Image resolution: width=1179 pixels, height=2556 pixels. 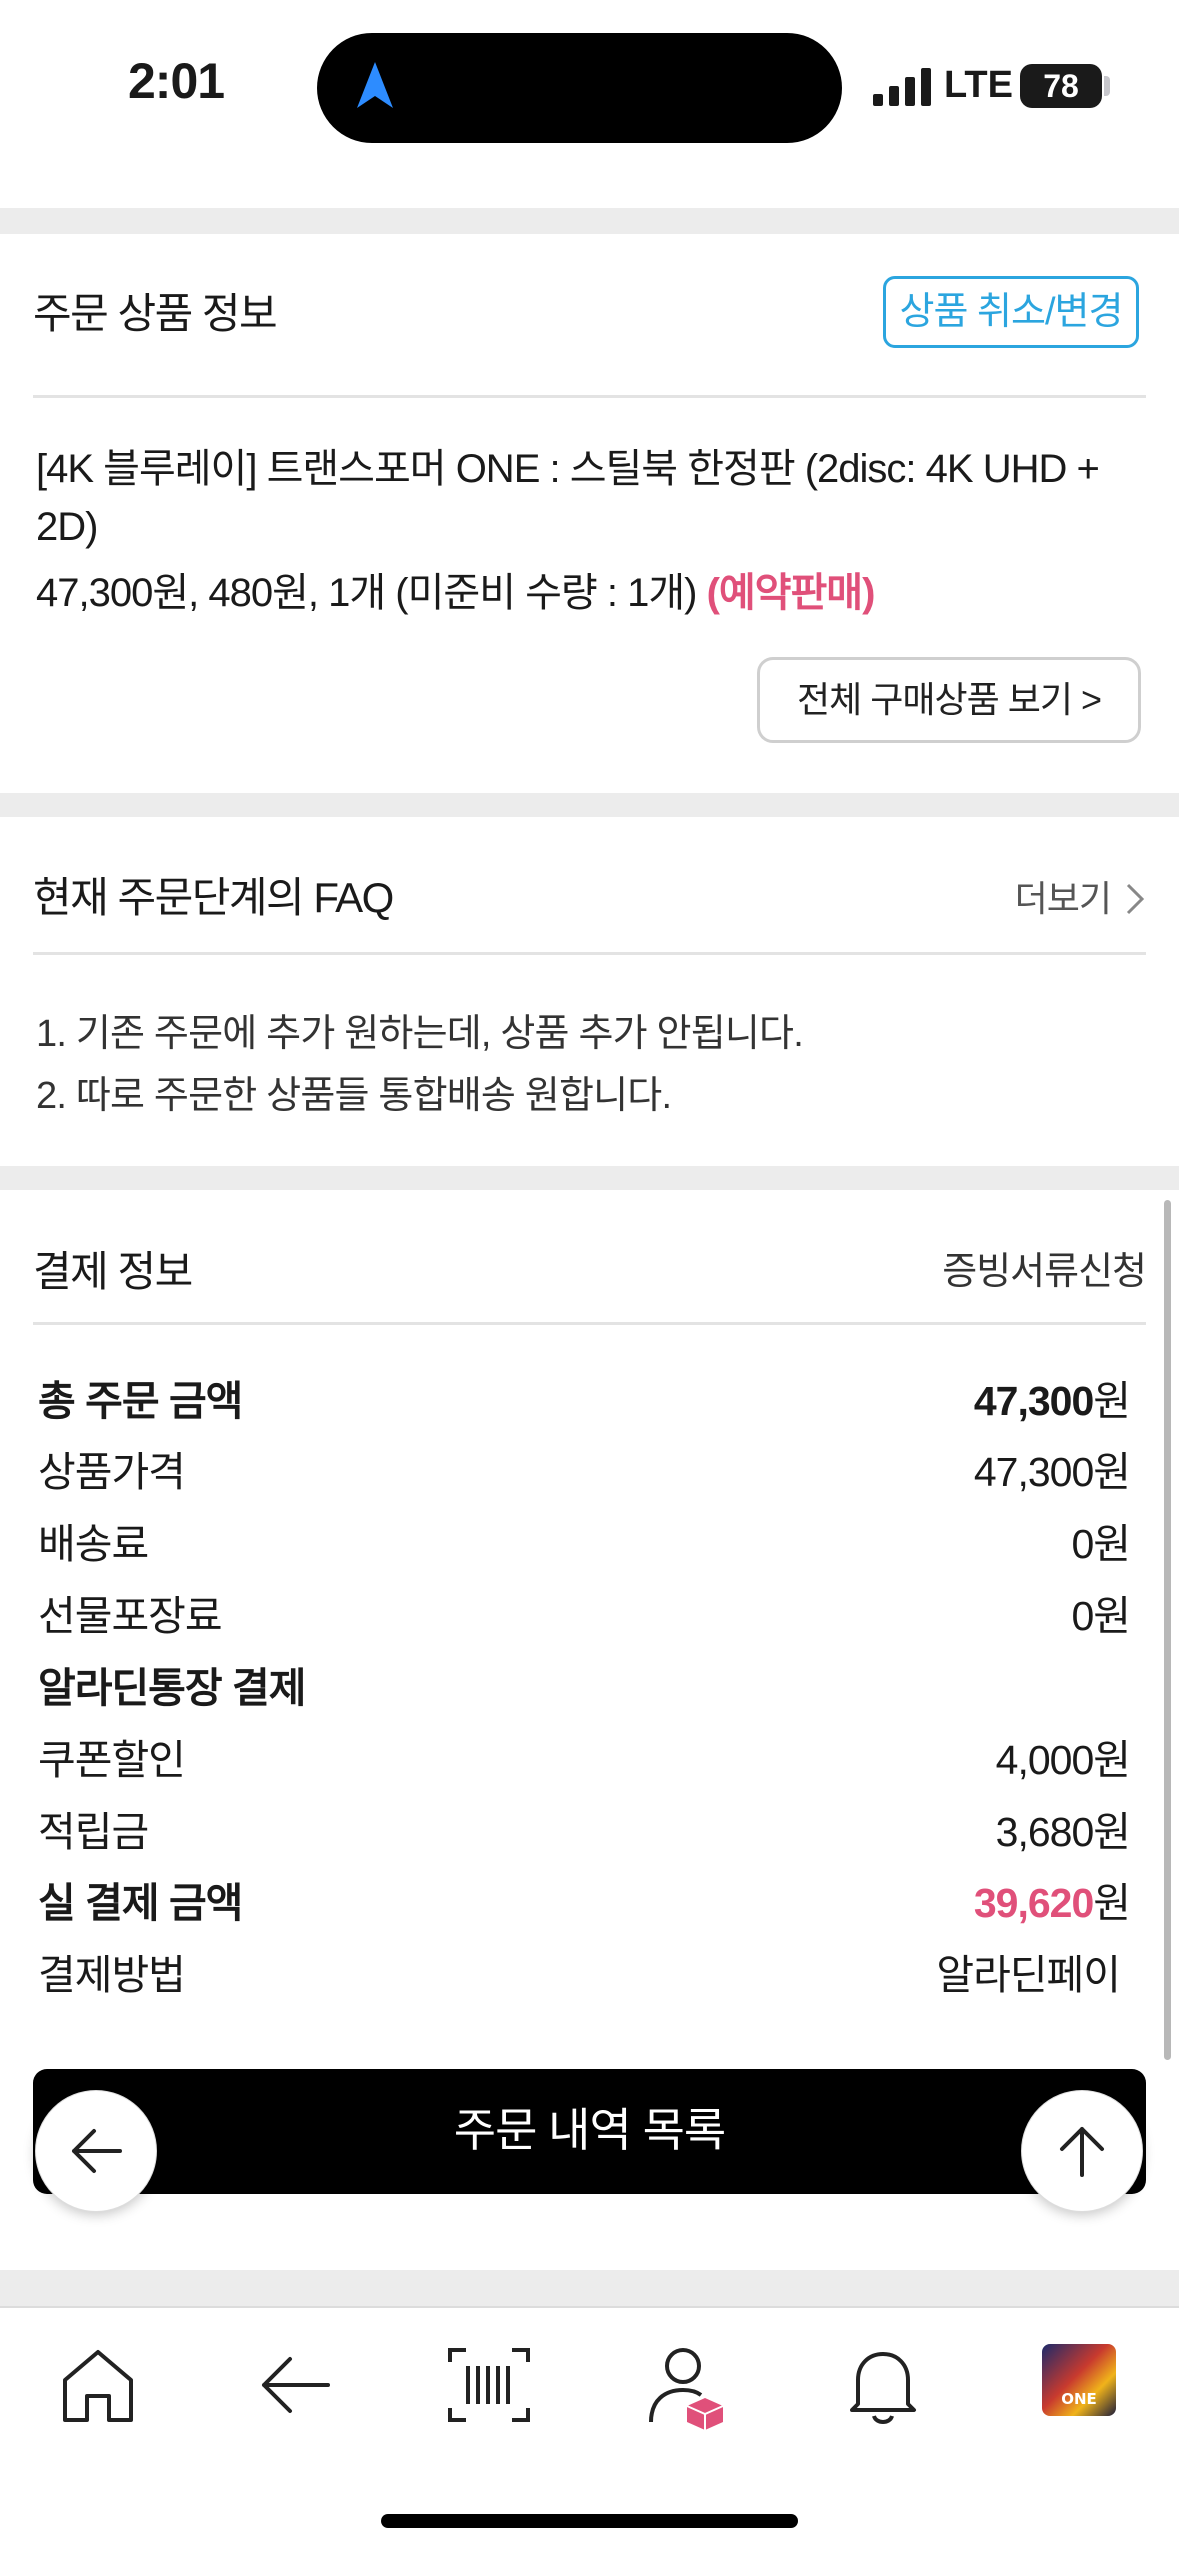 I want to click on barcode-scan-icon, so click(x=489, y=2385).